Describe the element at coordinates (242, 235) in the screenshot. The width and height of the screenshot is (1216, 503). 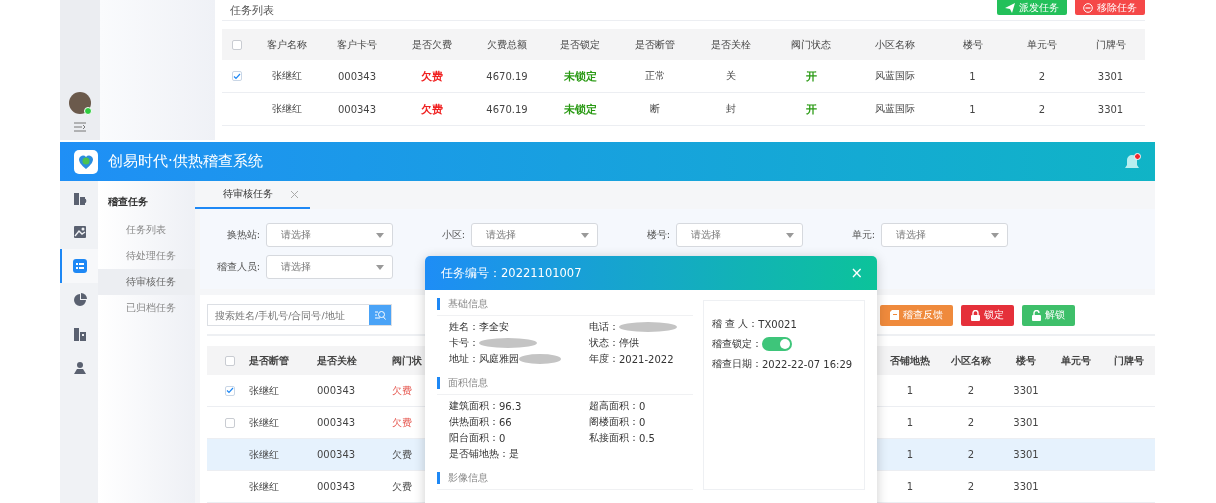
I see `field-label: 换热站:` at that location.